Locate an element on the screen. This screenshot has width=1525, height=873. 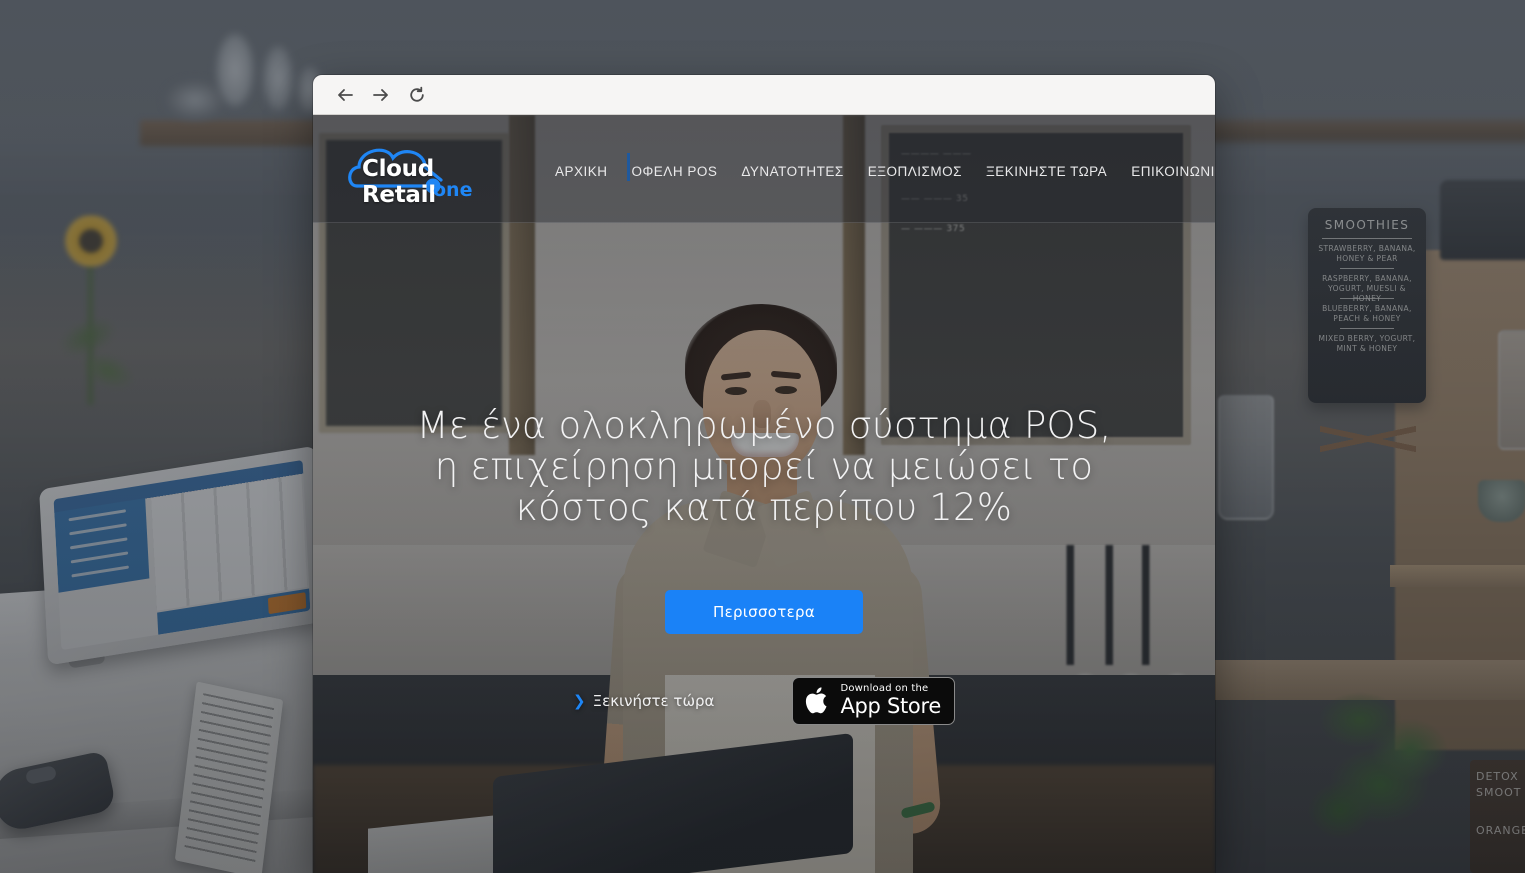
nav-link-dynatotites: ΔΥΝΑΤΟΤΗΤΕΣ is located at coordinates (792, 171).